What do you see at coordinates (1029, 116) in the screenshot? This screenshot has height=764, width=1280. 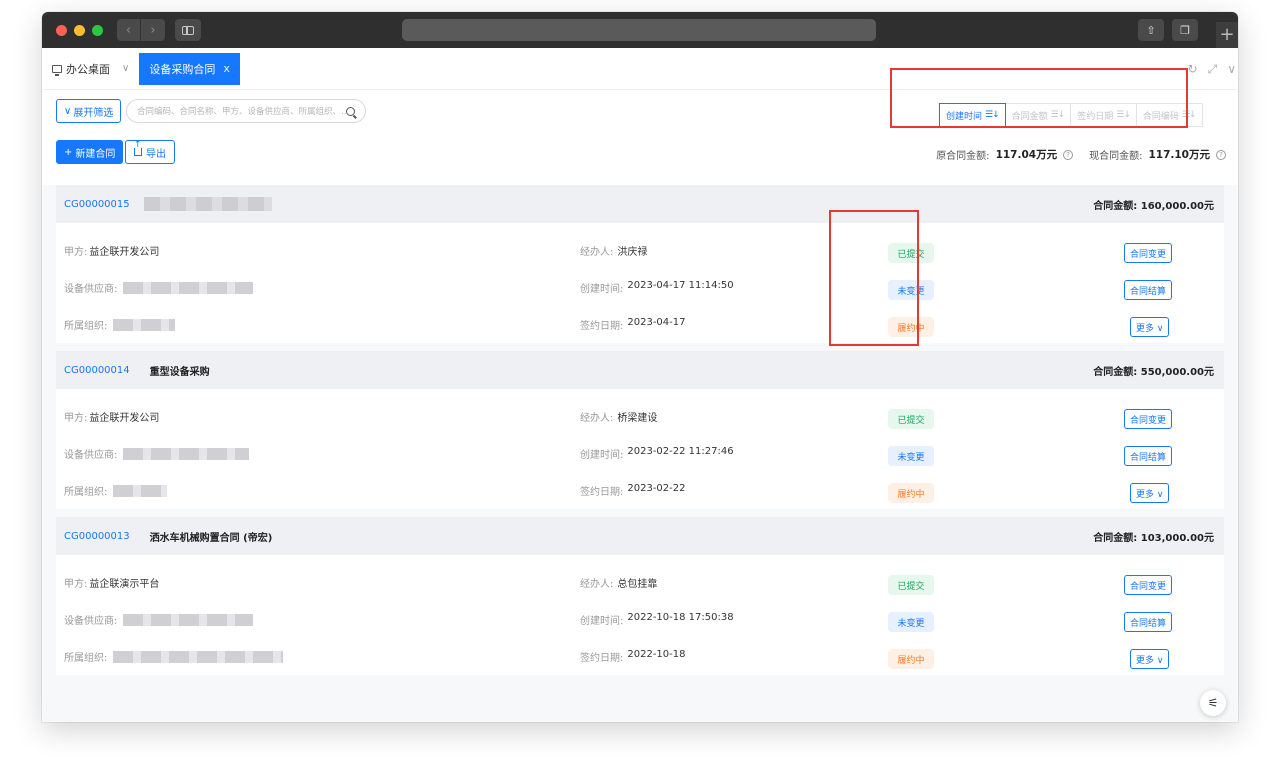 I see `sort-label: 合同金额` at bounding box center [1029, 116].